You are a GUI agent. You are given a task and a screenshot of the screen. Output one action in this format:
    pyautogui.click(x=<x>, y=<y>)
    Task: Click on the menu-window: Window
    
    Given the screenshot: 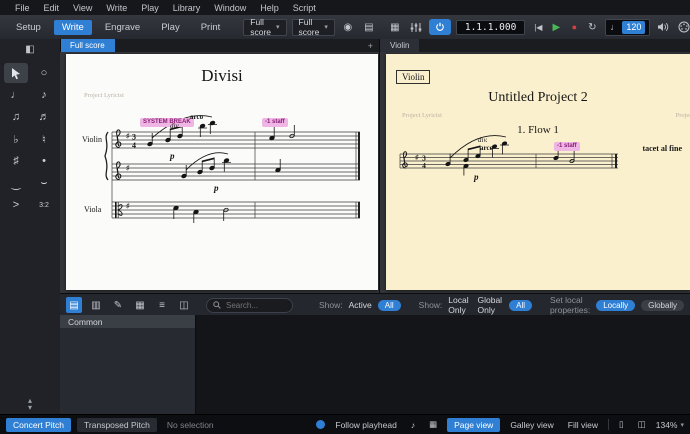 What is the action you would take?
    pyautogui.click(x=230, y=8)
    